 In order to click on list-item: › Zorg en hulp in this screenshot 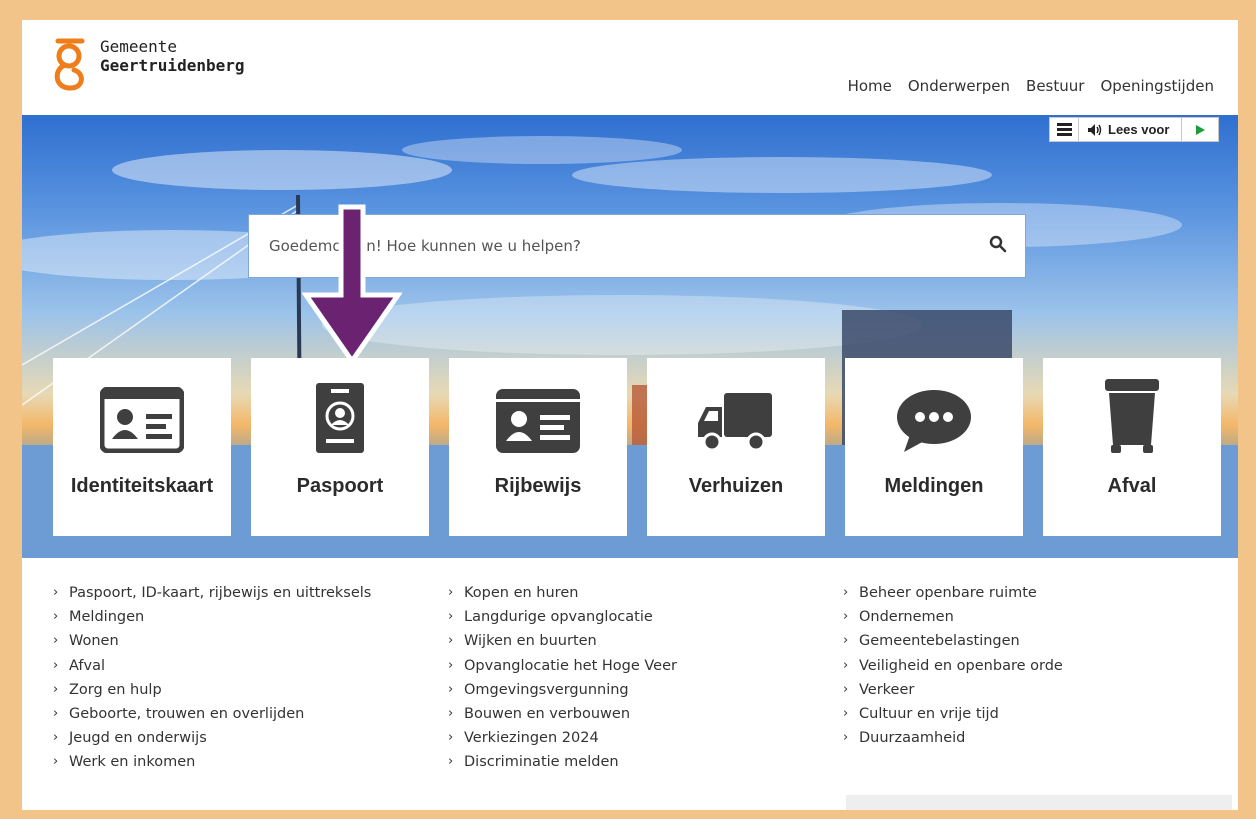, I will do `click(250, 690)`.